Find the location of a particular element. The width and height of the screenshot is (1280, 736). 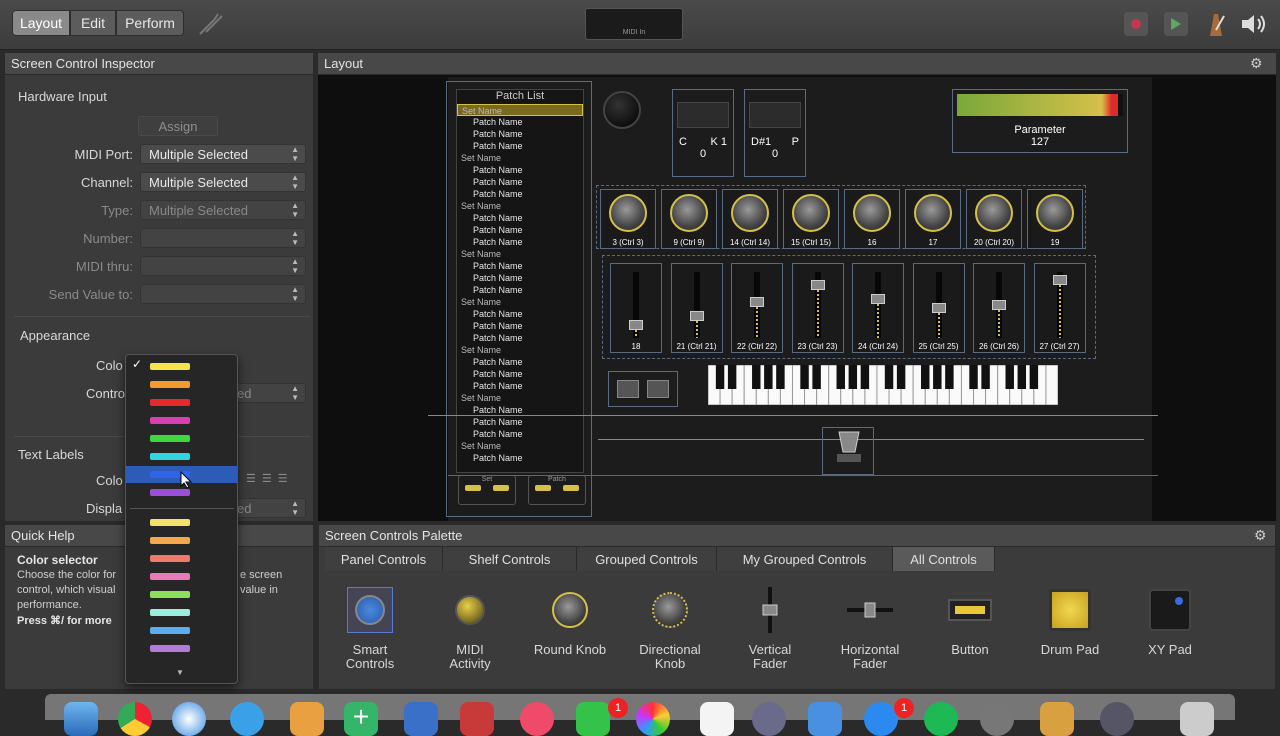

set-next-button is located at coordinates (501, 488).